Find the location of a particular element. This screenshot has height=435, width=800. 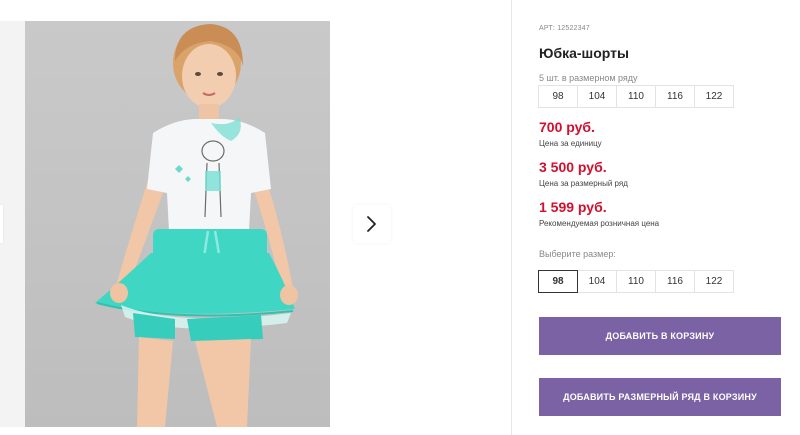

retail-price-label: Рекомендуемая розничная цена is located at coordinates (599, 223).